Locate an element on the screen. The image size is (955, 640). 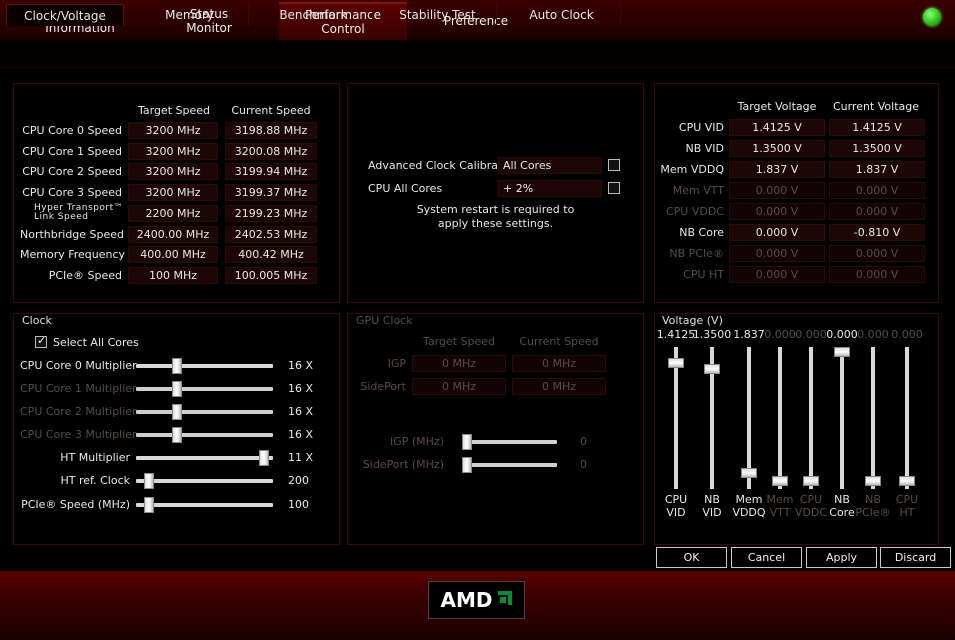
clock-target-speed: 2400.00 MHz is located at coordinates (173, 234).